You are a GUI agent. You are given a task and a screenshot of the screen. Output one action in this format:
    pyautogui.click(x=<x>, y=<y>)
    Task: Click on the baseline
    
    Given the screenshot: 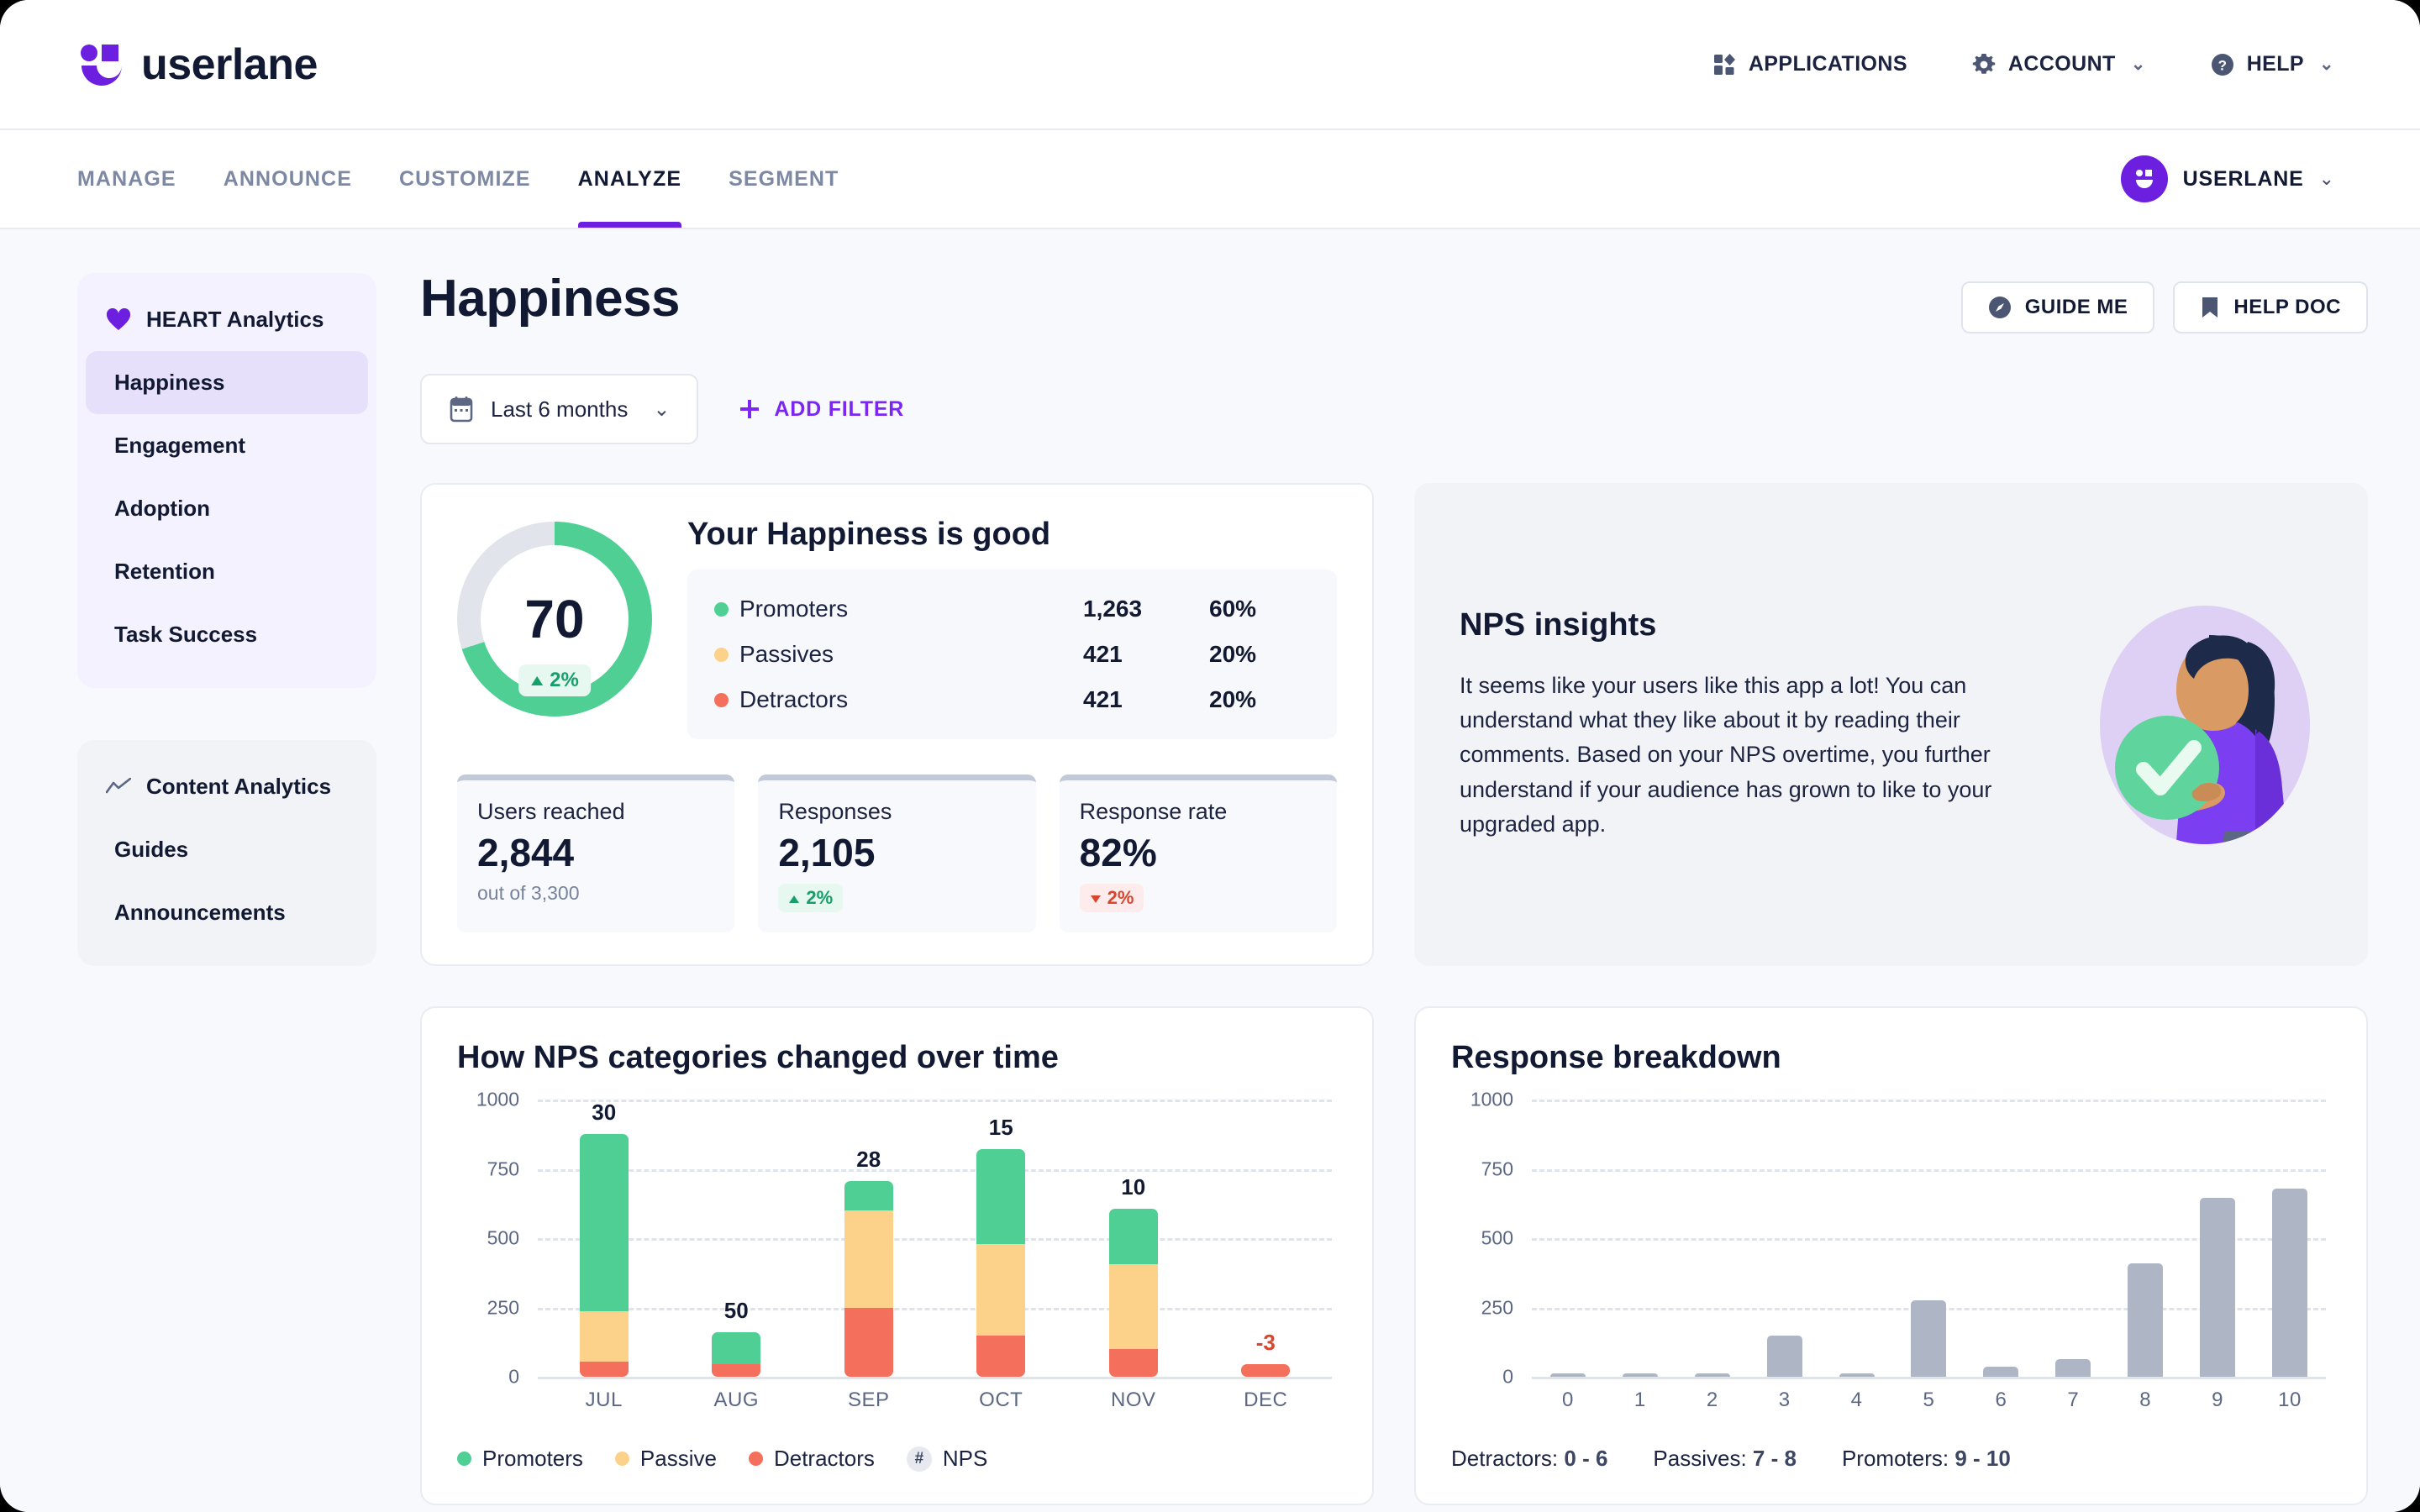 What is the action you would take?
    pyautogui.click(x=1929, y=1378)
    